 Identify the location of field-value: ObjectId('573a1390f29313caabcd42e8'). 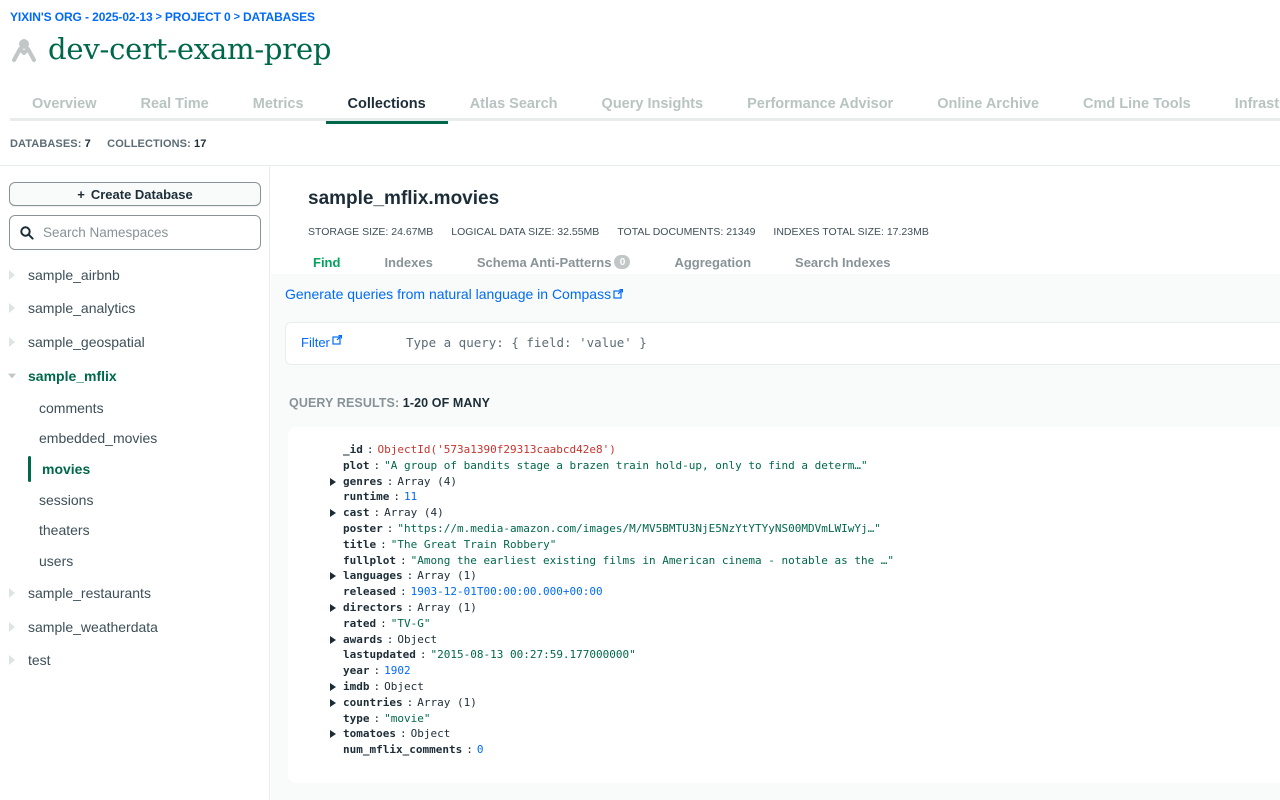
(496, 449).